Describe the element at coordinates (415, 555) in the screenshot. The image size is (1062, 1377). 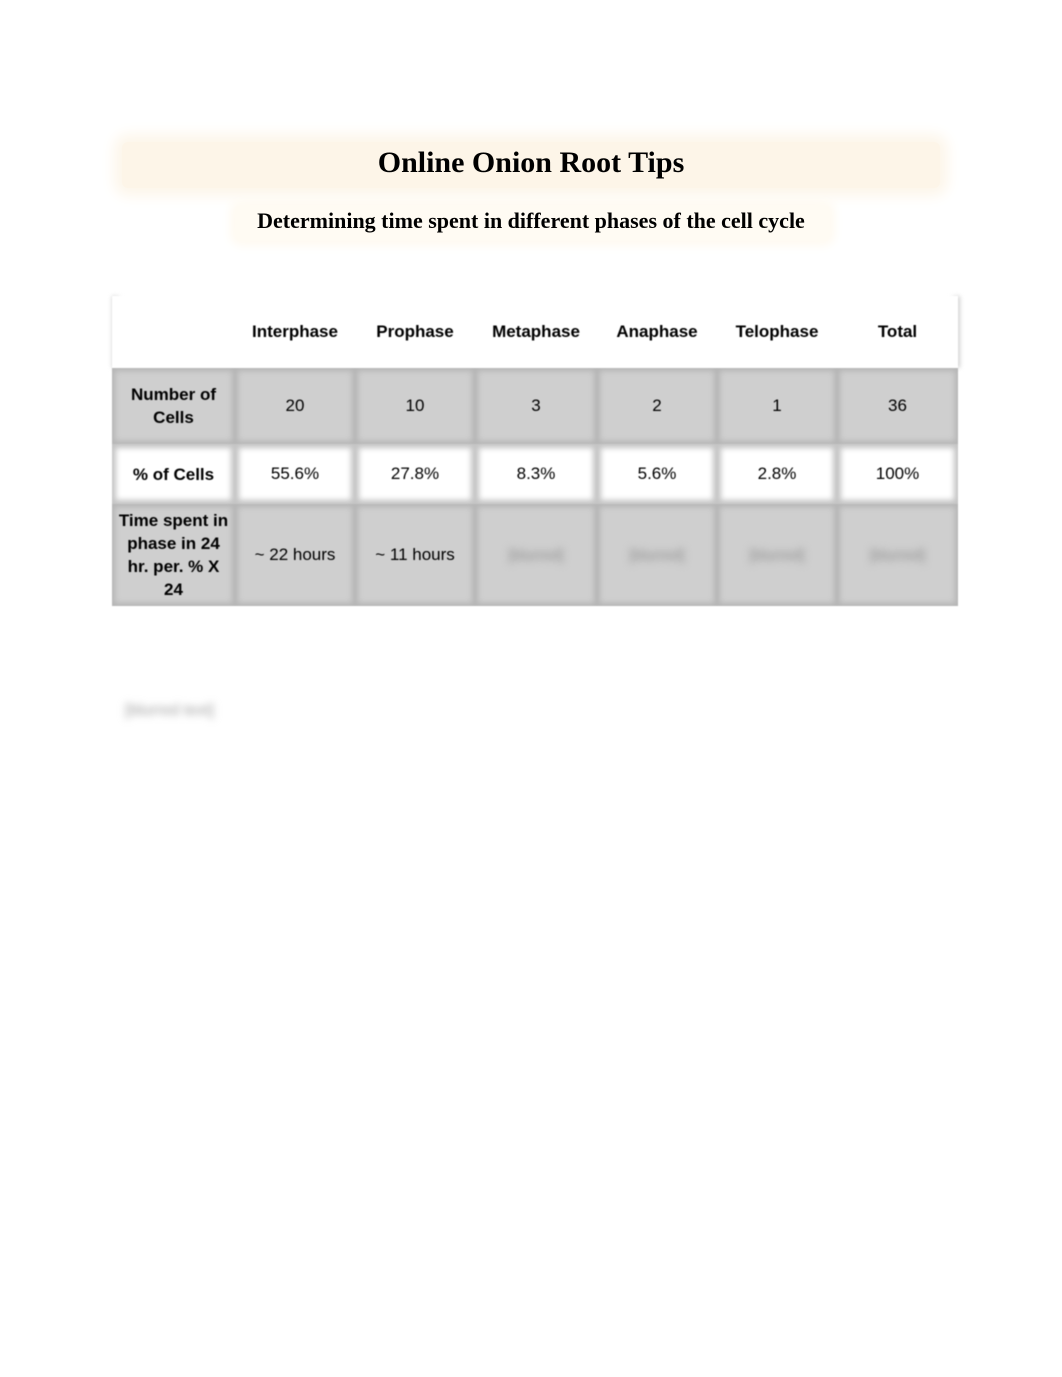
I see `table-cell: ~ 11 hours` at that location.